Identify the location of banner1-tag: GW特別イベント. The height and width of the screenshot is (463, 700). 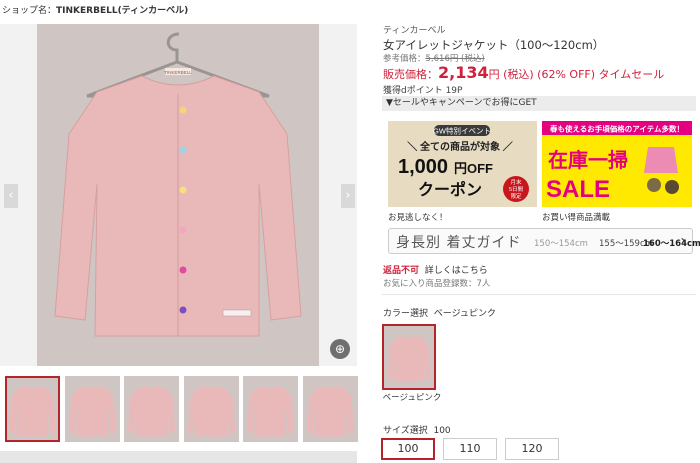
(462, 131).